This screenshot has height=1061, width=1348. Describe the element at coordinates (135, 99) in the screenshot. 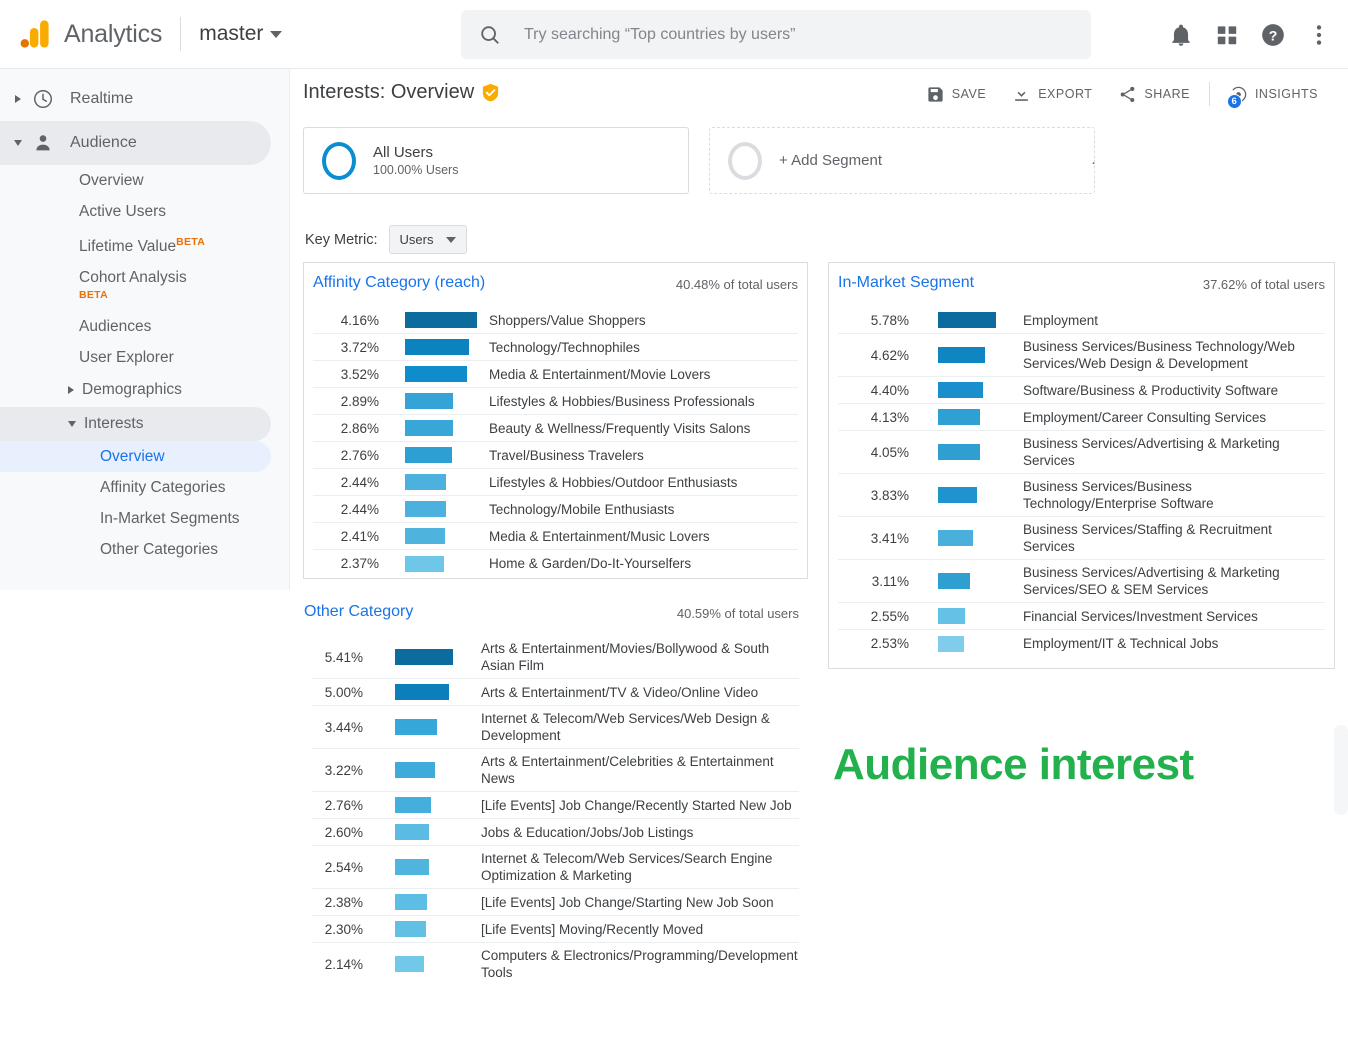

I see `sidebar-item-realtime: Realtime` at that location.